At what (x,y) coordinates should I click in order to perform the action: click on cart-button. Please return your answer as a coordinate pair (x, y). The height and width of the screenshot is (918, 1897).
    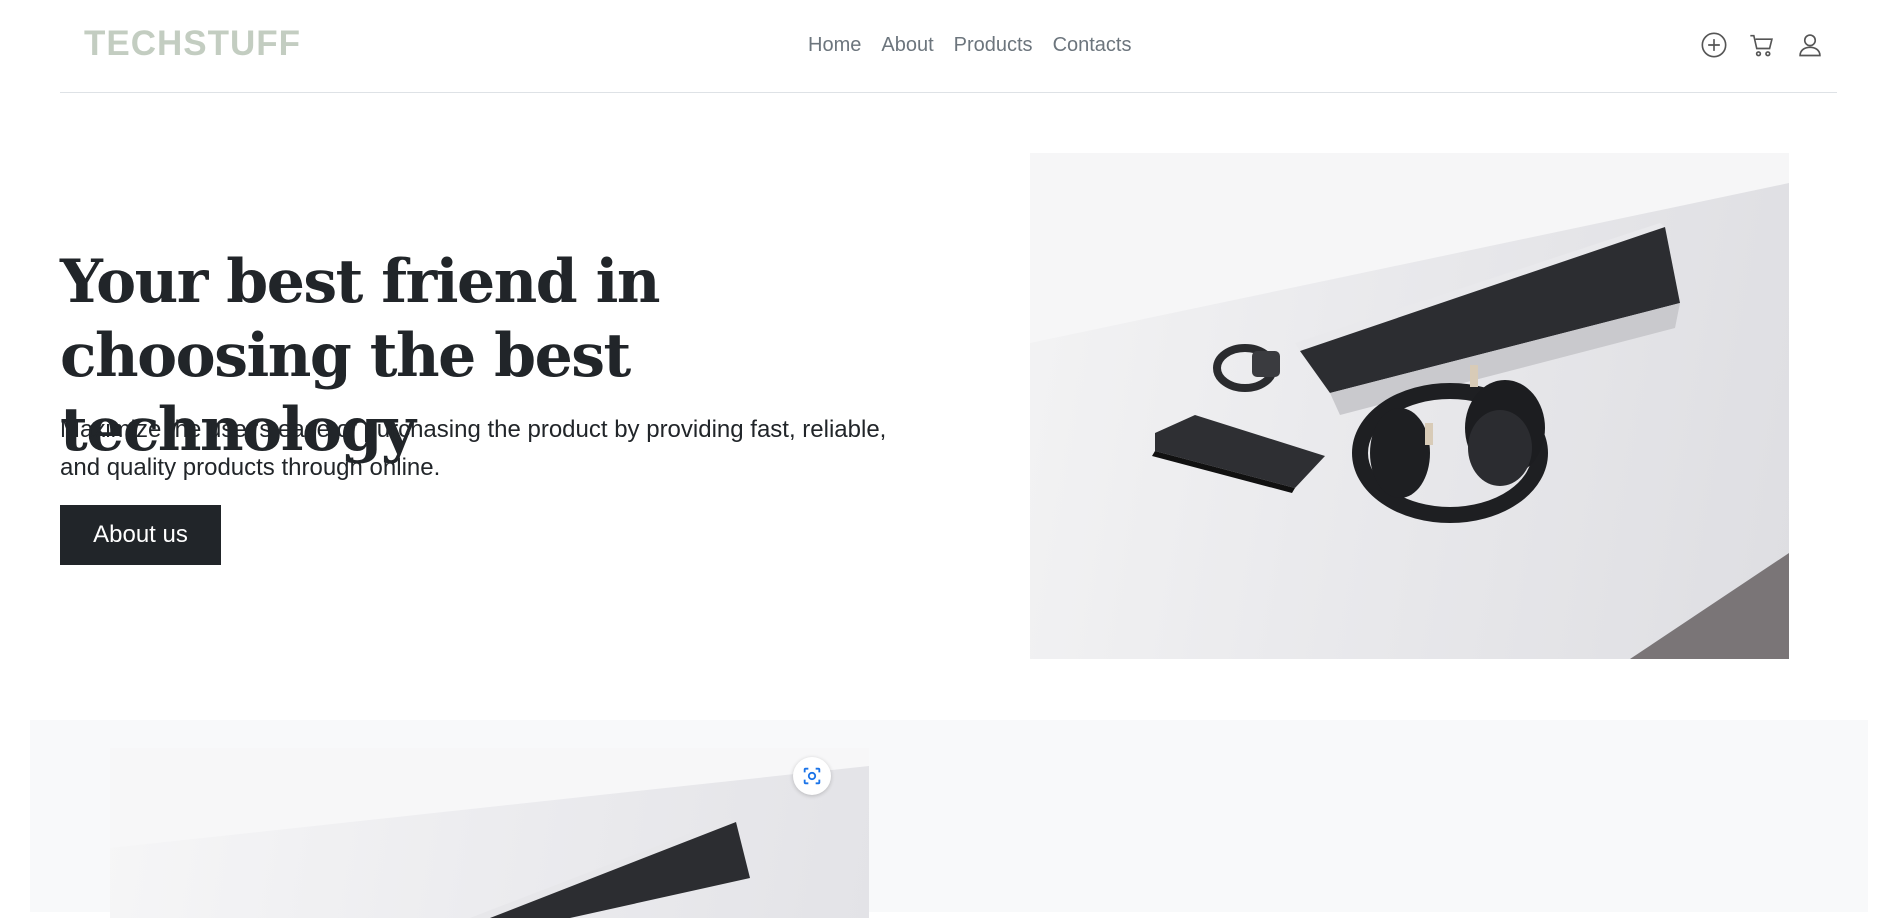
    Looking at the image, I should click on (1762, 45).